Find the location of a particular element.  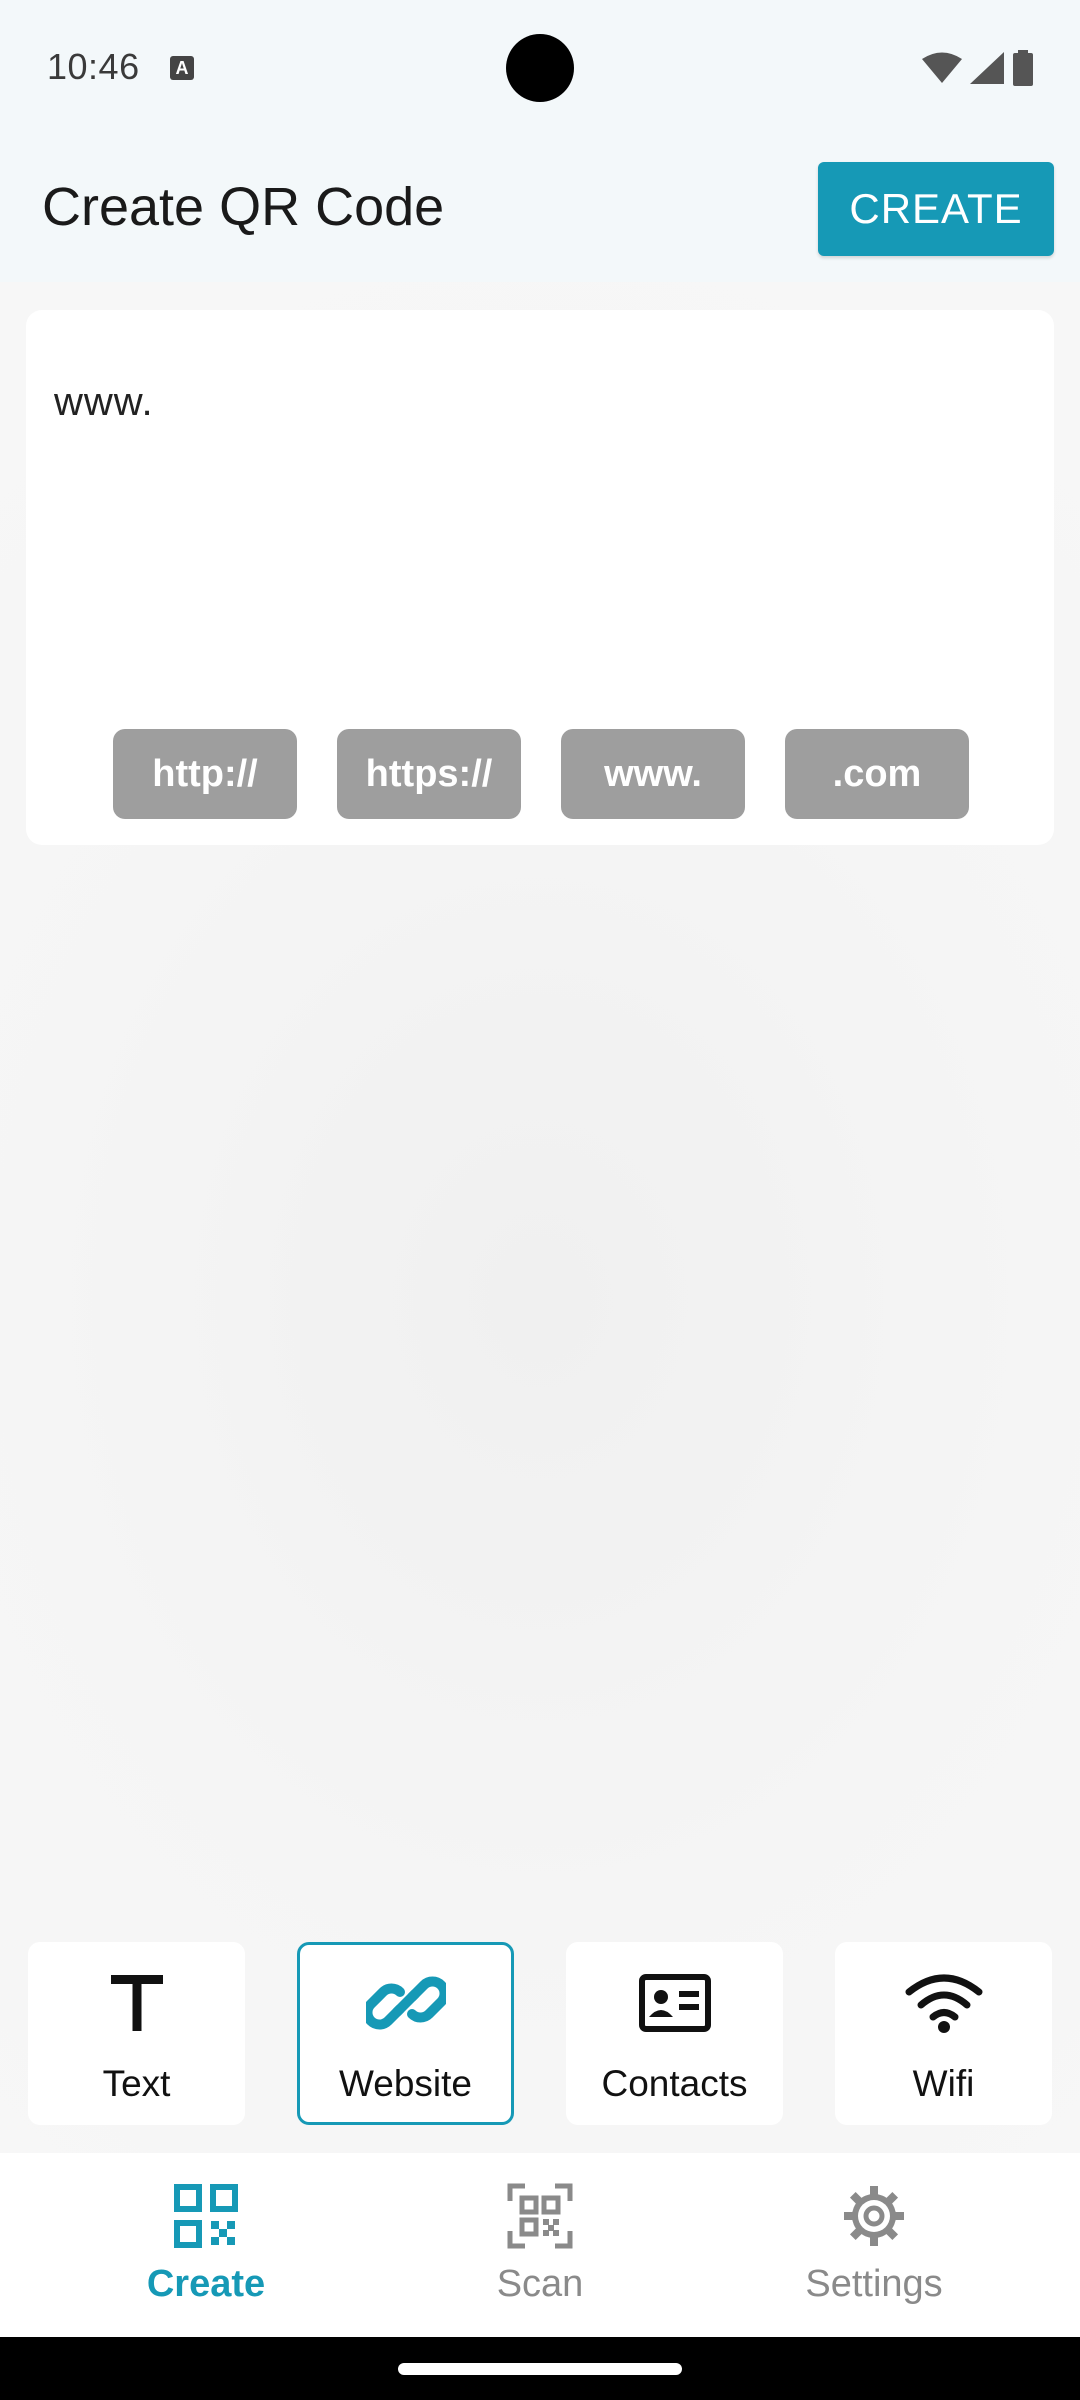

nav-settings: Settings is located at coordinates (874, 2245).